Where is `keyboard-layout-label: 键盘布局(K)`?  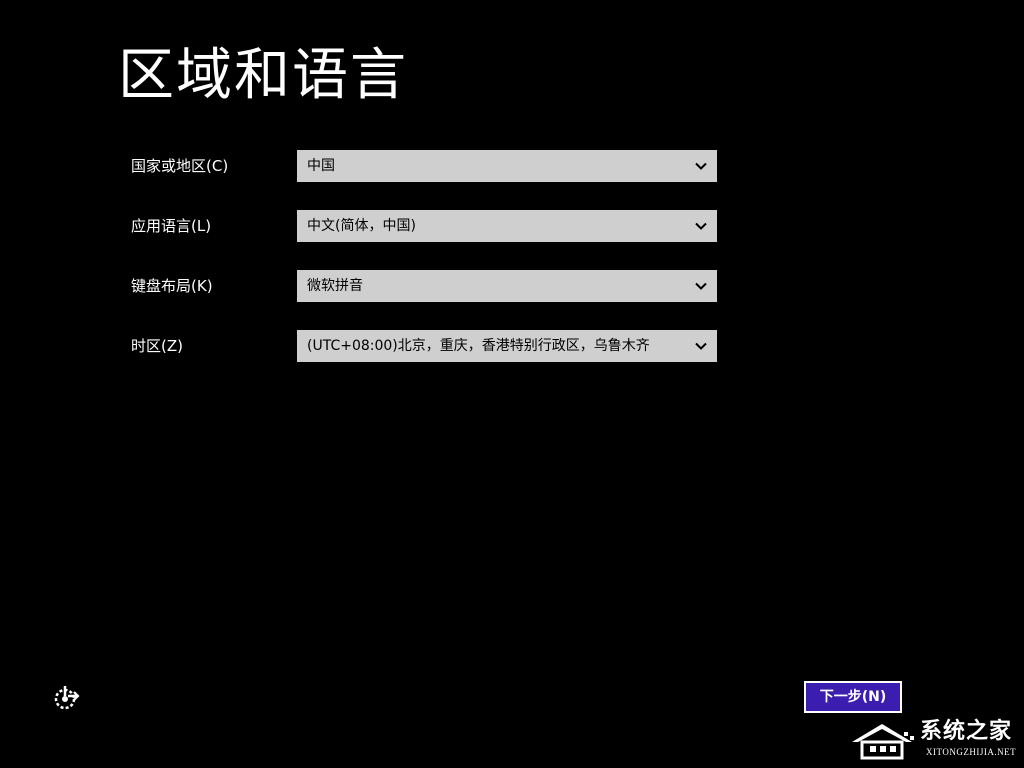 keyboard-layout-label: 键盘布局(K) is located at coordinates (172, 286).